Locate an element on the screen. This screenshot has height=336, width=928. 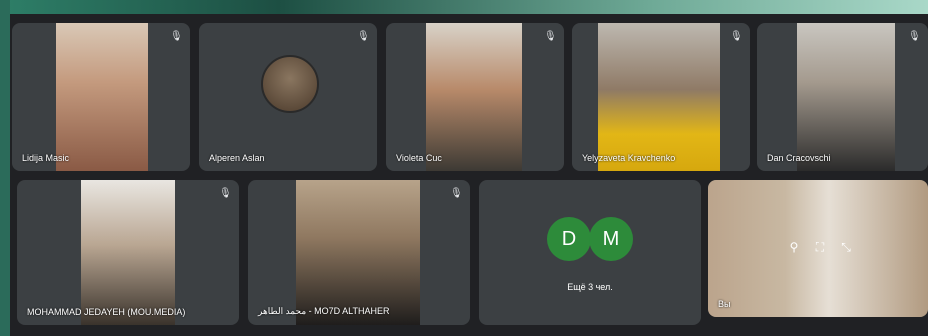
participant-tile-mohammad: 🎙 MOHAMMAD JEDAYEH (MOU.MEDIA) is located at coordinates (128, 252).